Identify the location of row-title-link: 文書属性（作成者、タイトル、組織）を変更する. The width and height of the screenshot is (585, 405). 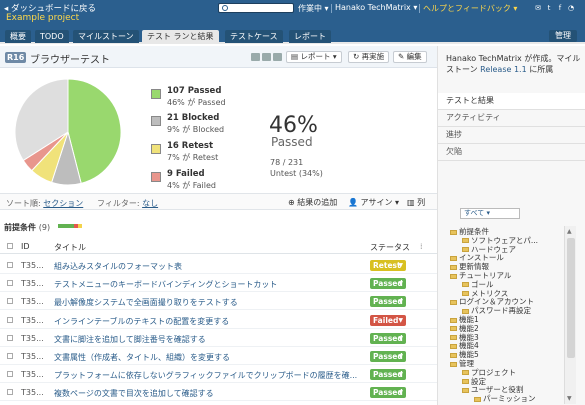
(206, 357).